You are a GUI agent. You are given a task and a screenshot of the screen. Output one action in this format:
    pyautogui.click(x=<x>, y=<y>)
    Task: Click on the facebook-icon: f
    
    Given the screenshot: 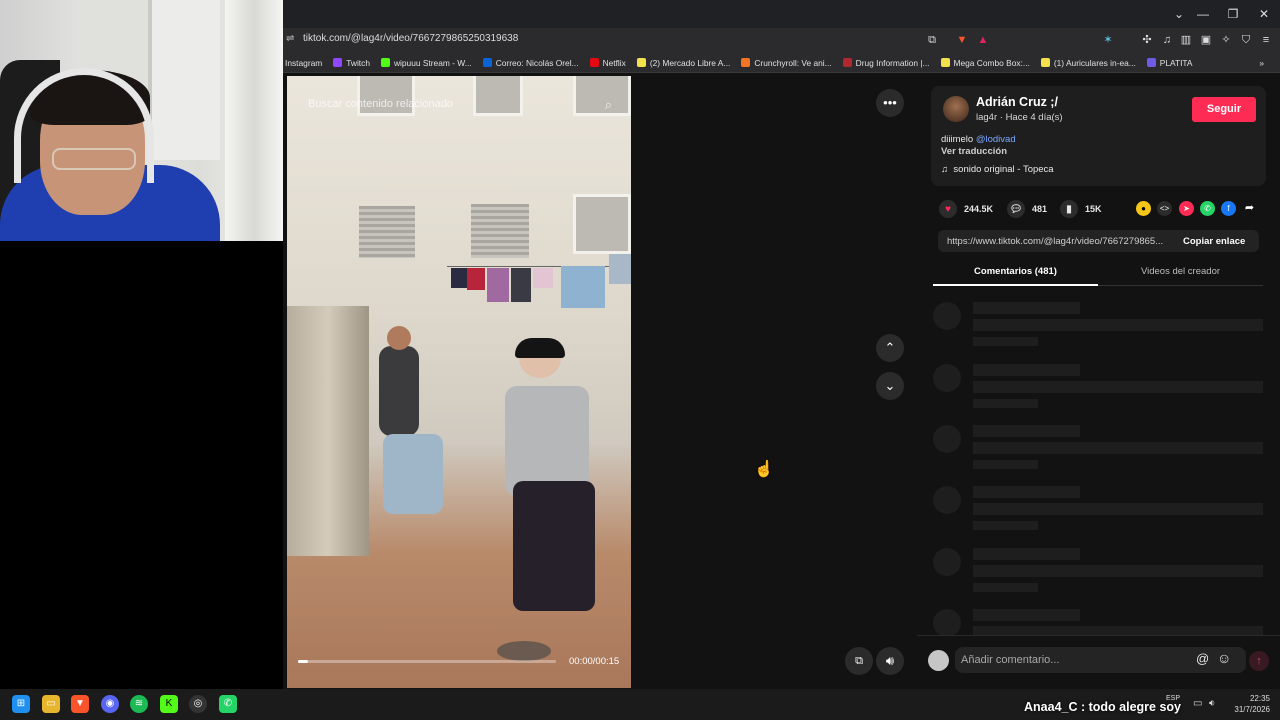 What is the action you would take?
    pyautogui.click(x=1228, y=208)
    